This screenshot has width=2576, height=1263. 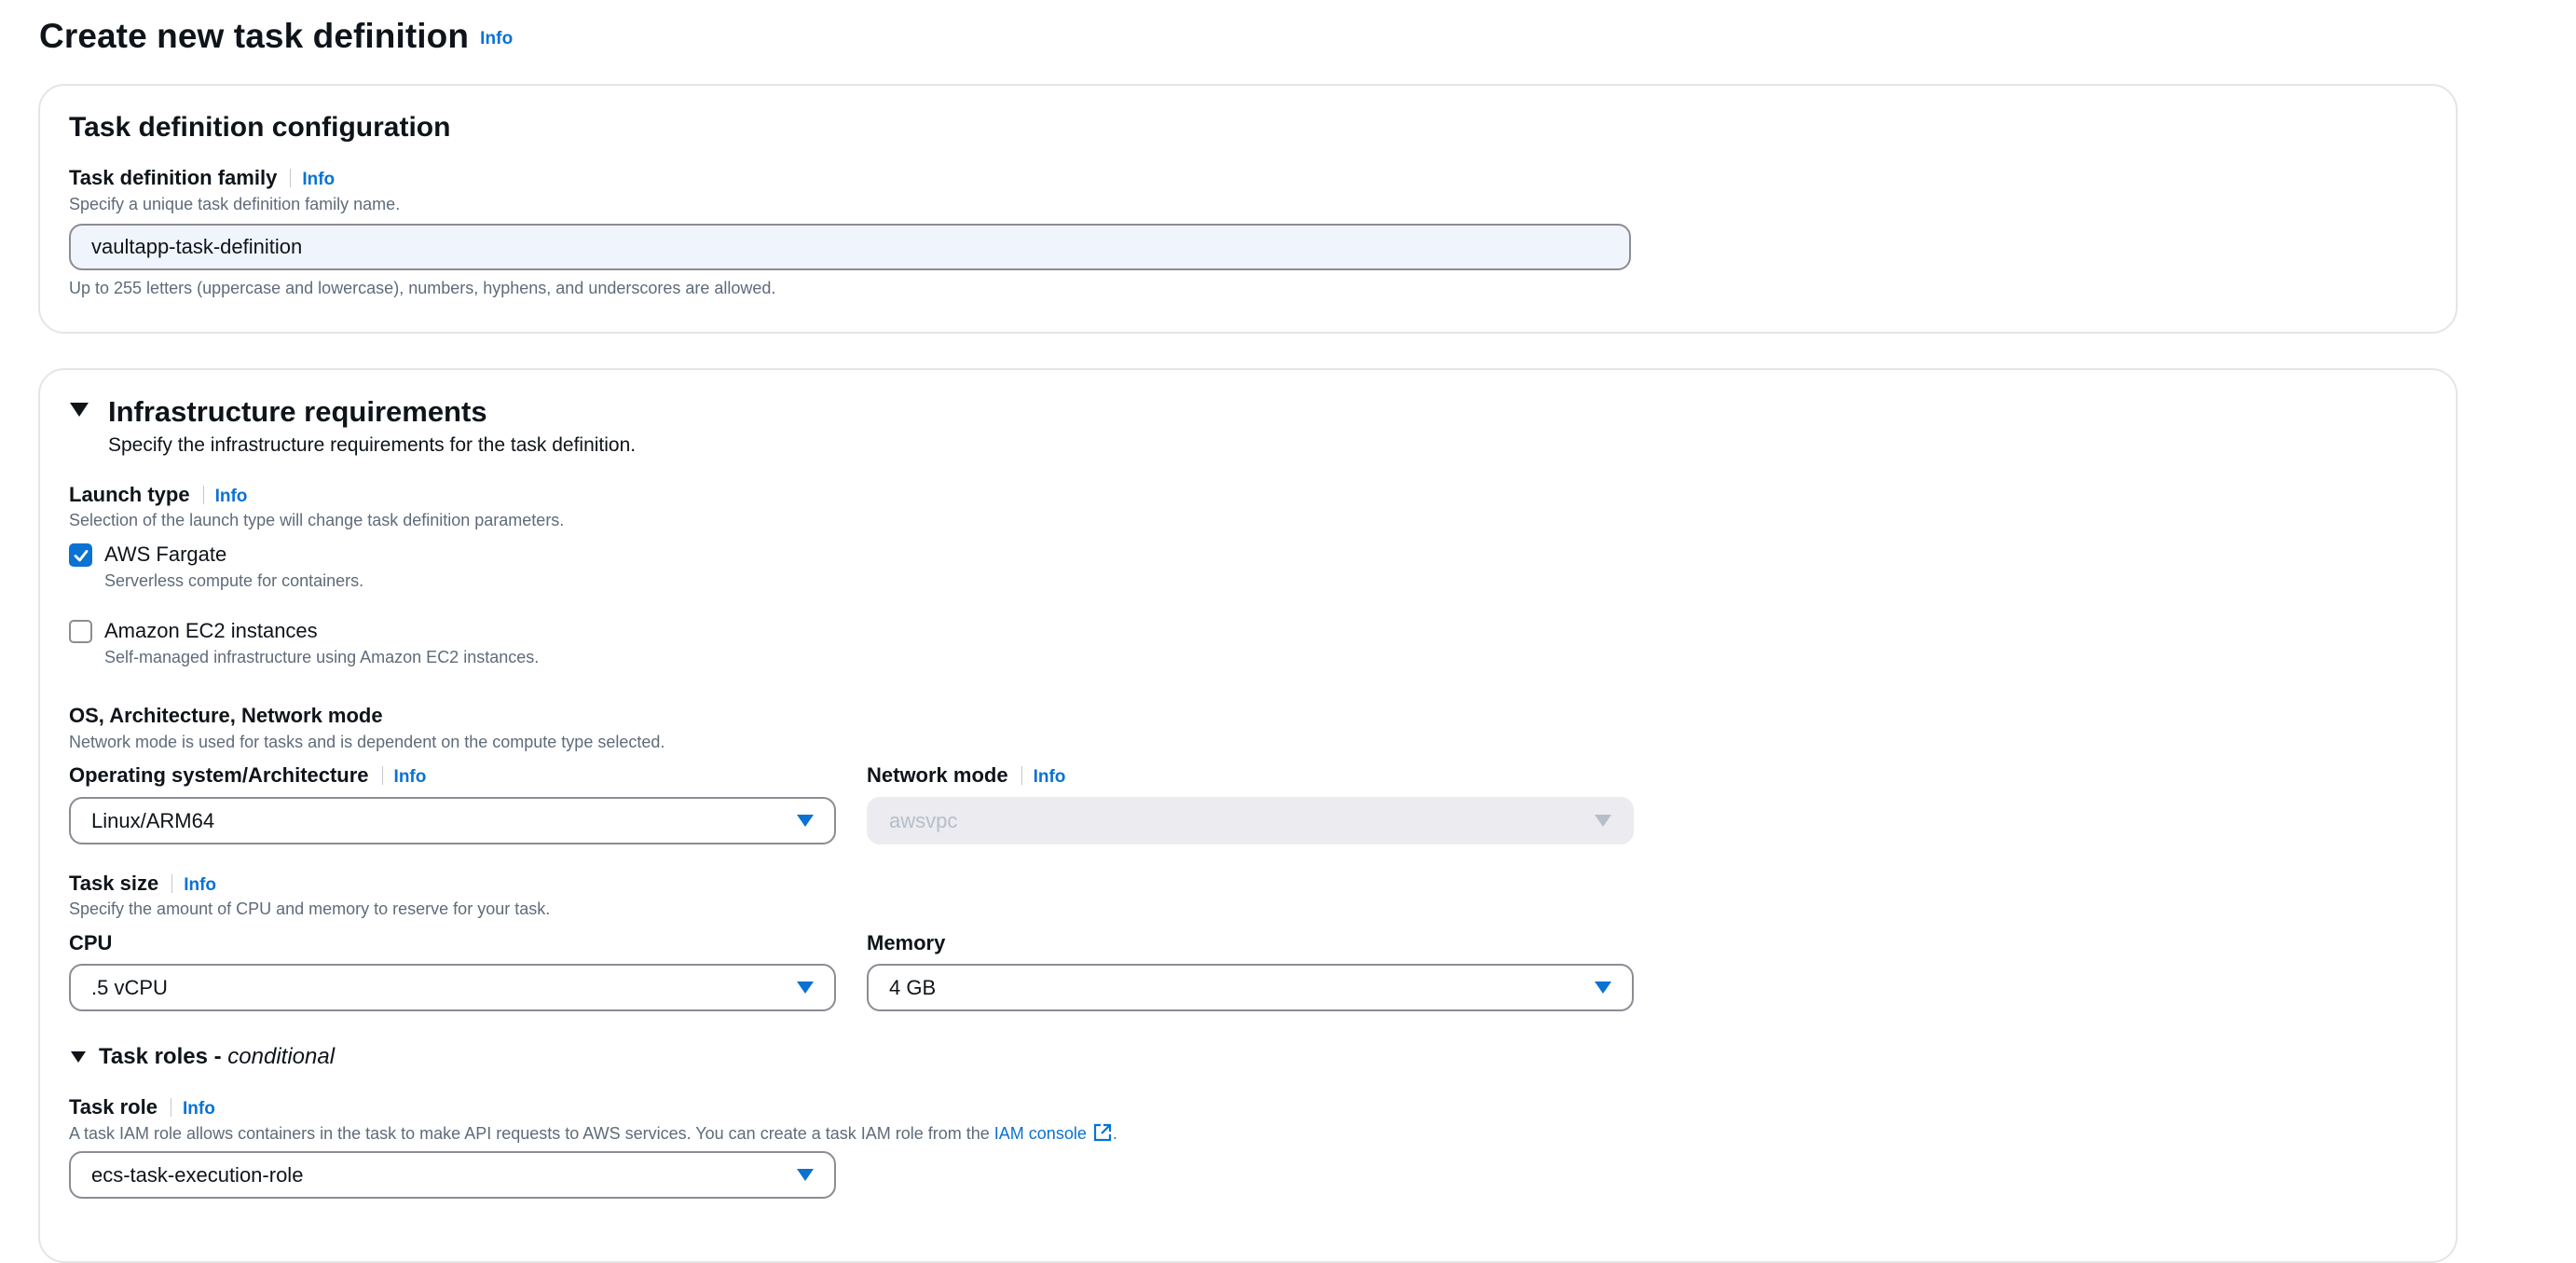 I want to click on task-role-description-end: ., so click(x=1114, y=1133).